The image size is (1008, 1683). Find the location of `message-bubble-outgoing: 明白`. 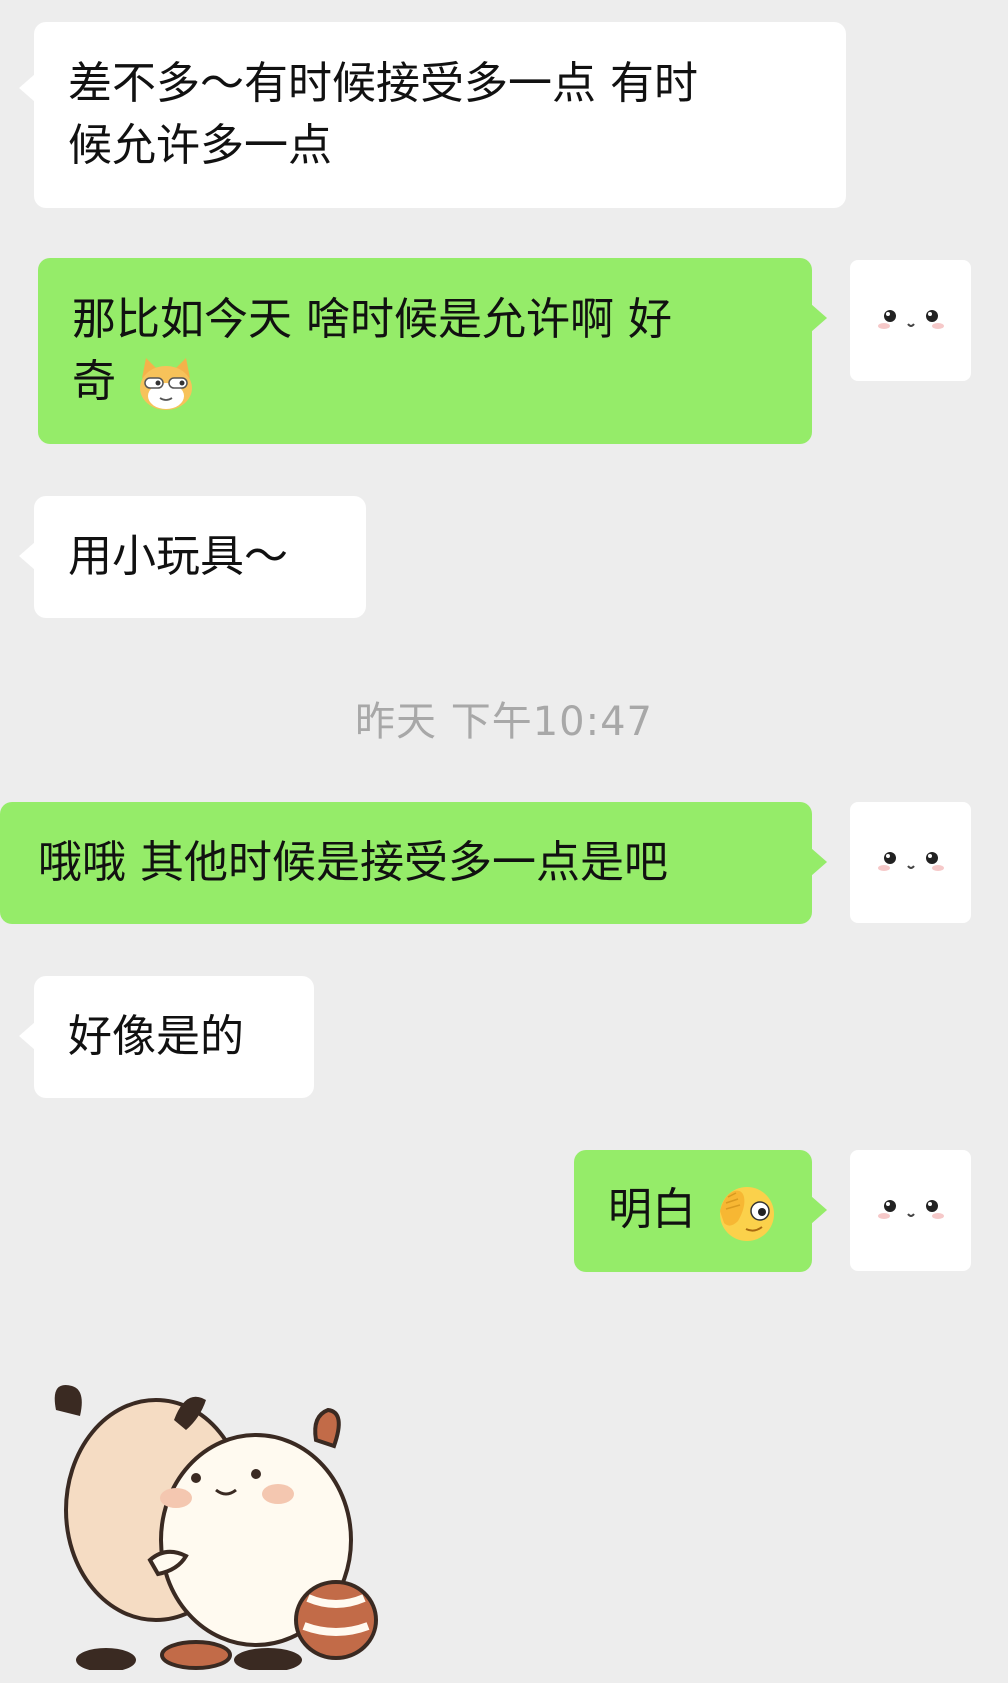

message-bubble-outgoing: 明白 is located at coordinates (700, 1211).